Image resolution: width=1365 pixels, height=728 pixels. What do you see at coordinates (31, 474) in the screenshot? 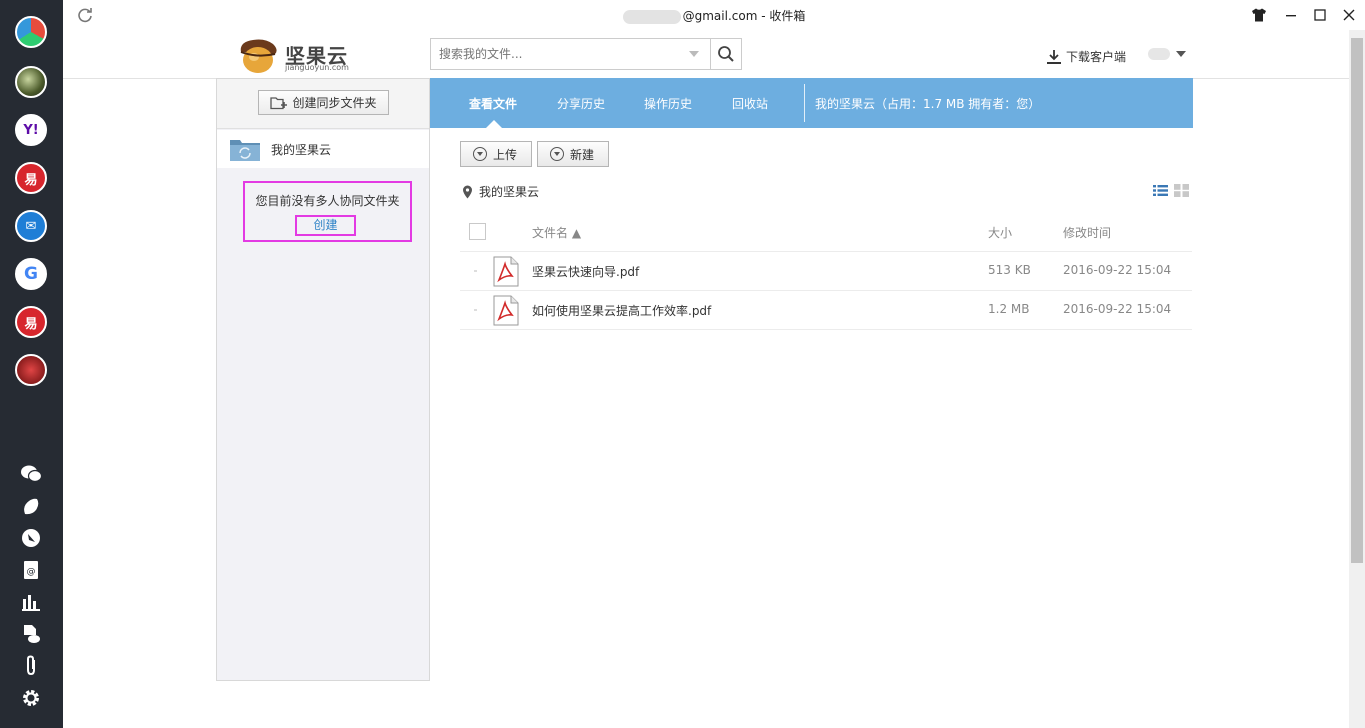
I see `wechat-icon` at bounding box center [31, 474].